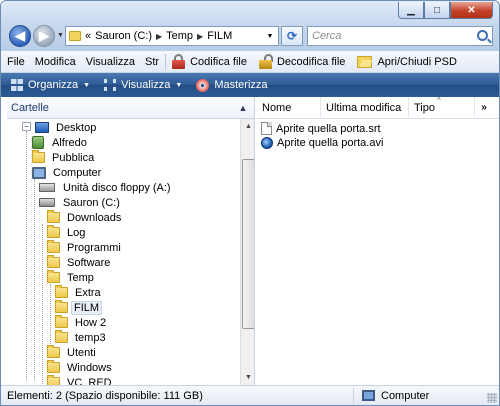 Image resolution: width=500 pixels, height=406 pixels. I want to click on tree-item-programmi: Programmi, so click(86, 247).